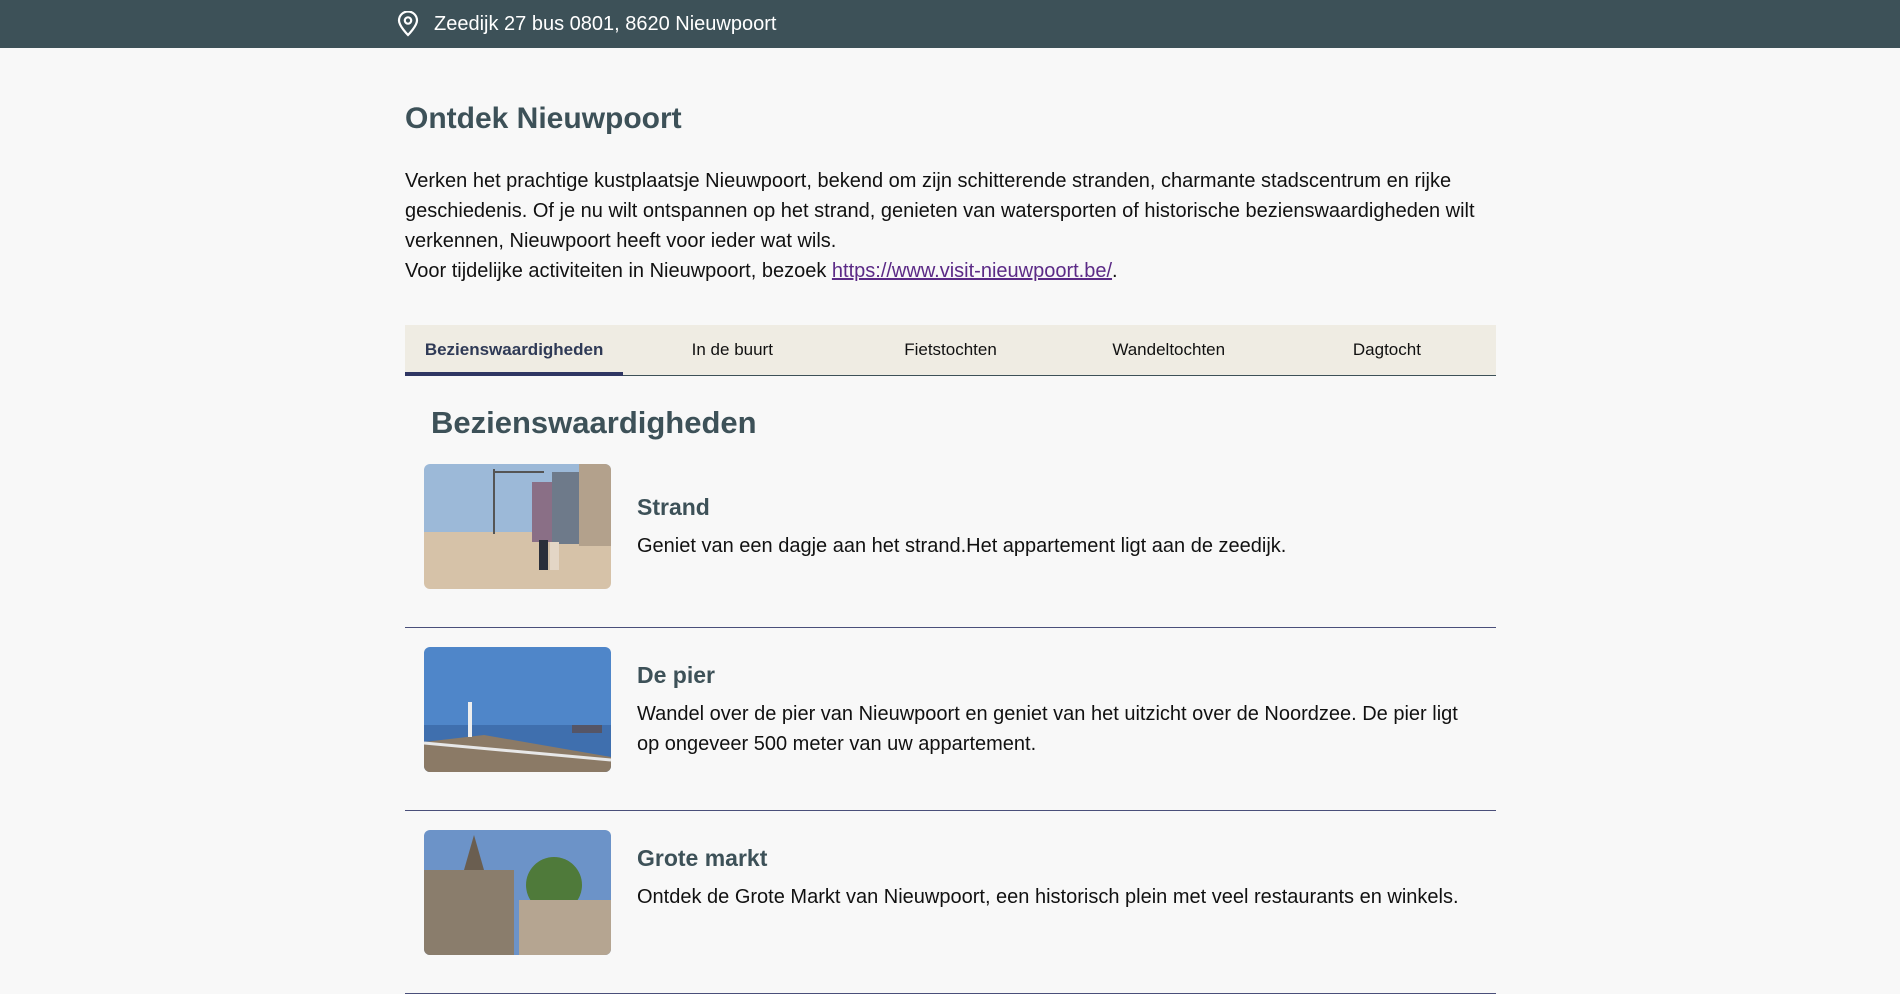  What do you see at coordinates (594, 422) in the screenshot?
I see `section-title: Bezienswaardigheden` at bounding box center [594, 422].